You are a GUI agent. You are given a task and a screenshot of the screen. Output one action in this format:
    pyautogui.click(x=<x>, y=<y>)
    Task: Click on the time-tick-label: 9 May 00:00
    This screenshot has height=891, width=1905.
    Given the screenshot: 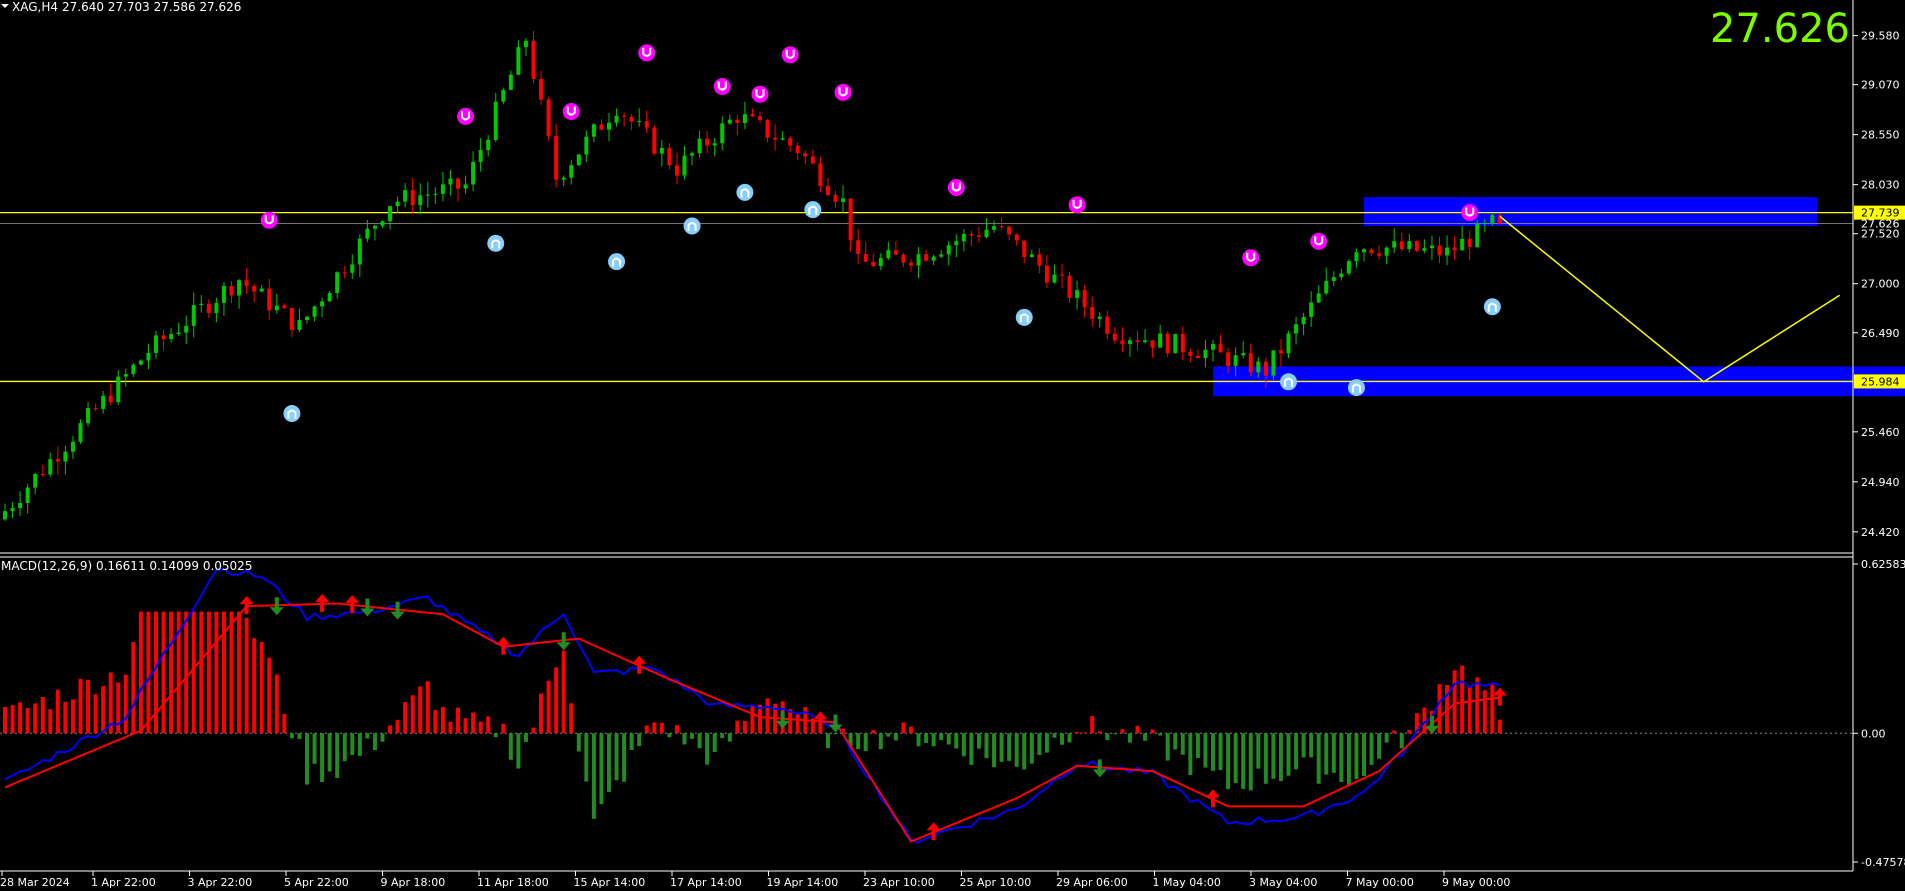 What is the action you would take?
    pyautogui.click(x=1476, y=882)
    